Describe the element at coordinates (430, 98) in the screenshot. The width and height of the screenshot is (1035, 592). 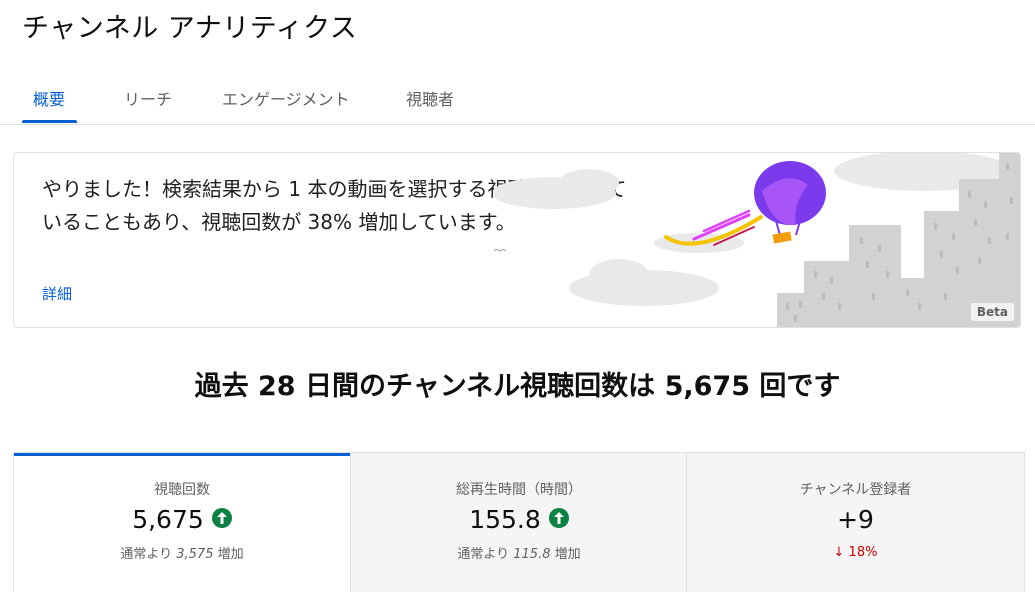
I see `tab-audience: 視聴者` at that location.